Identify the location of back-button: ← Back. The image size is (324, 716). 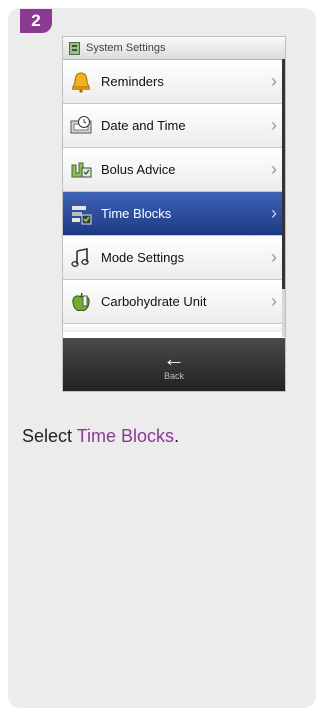
(174, 364).